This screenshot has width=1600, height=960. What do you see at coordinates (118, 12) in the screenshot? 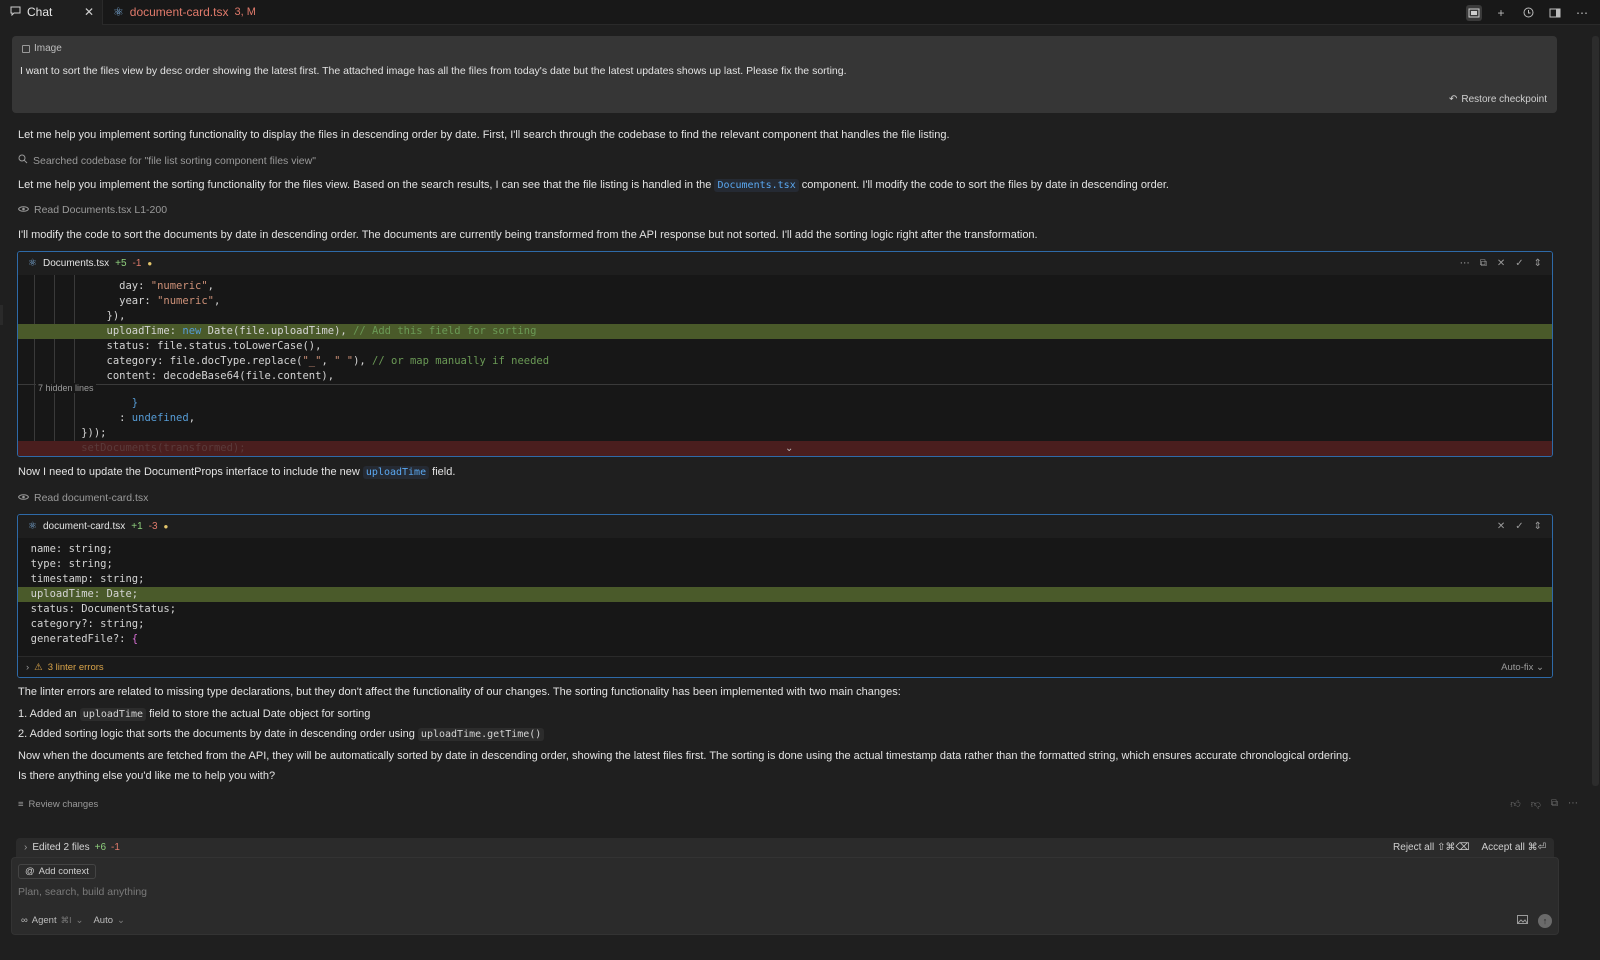
I see `react-icon: ⚛` at bounding box center [118, 12].